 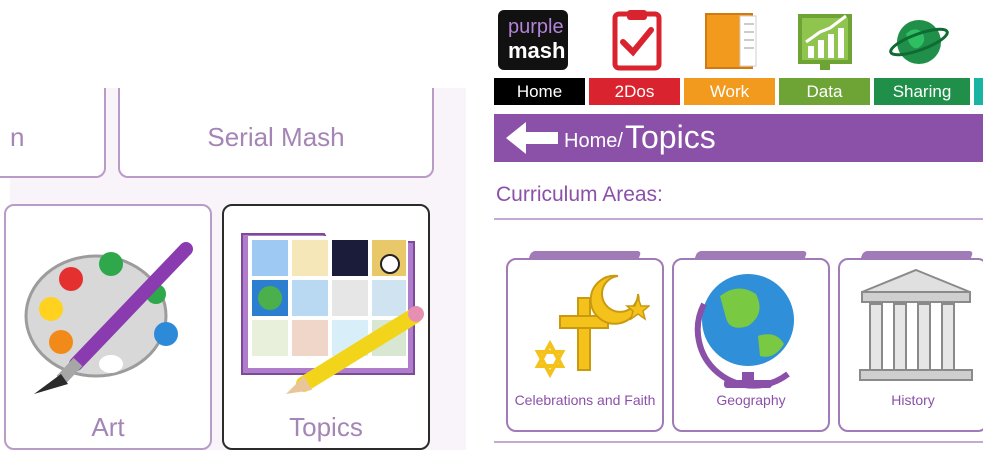 What do you see at coordinates (636, 40) in the screenshot?
I see `todo-clipboard-icon` at bounding box center [636, 40].